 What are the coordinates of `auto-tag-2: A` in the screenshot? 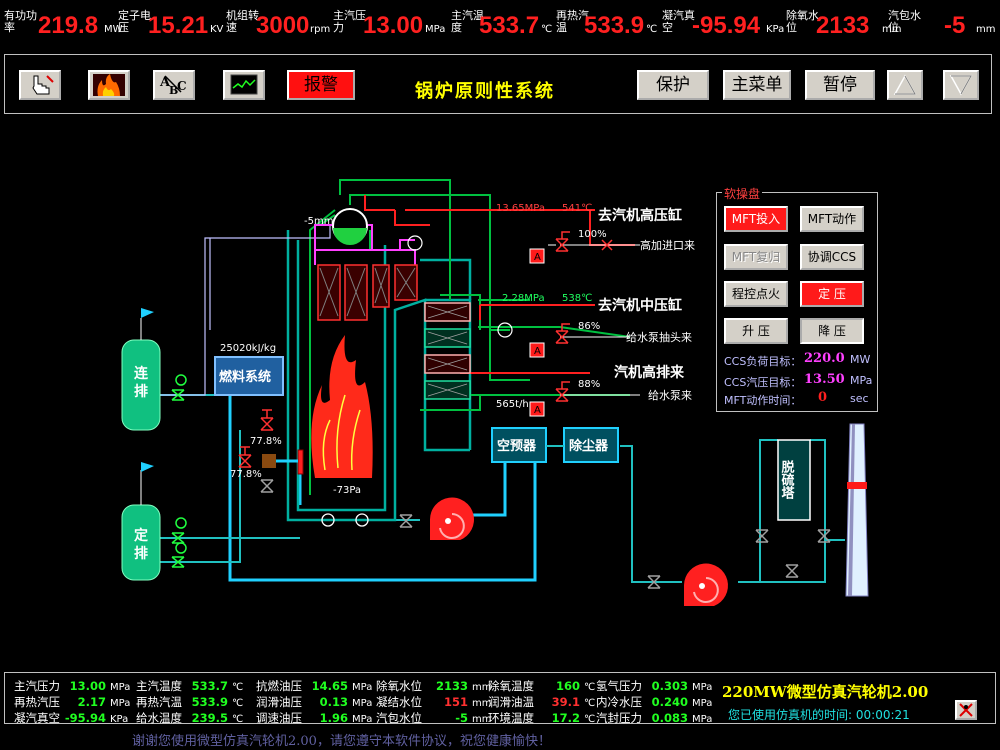 It's located at (537, 350).